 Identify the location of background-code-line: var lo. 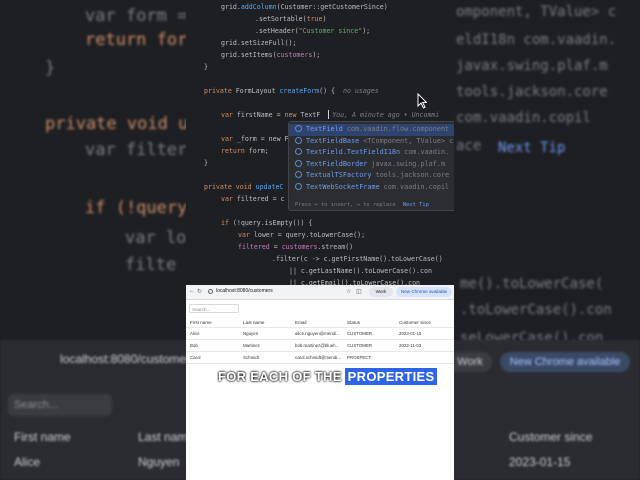
(156, 238).